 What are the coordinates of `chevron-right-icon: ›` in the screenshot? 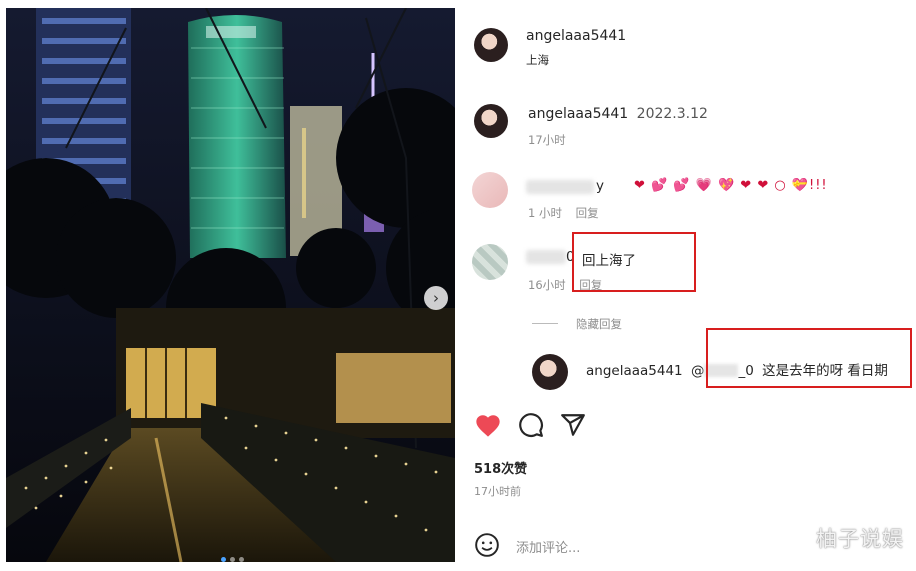 It's located at (436, 297).